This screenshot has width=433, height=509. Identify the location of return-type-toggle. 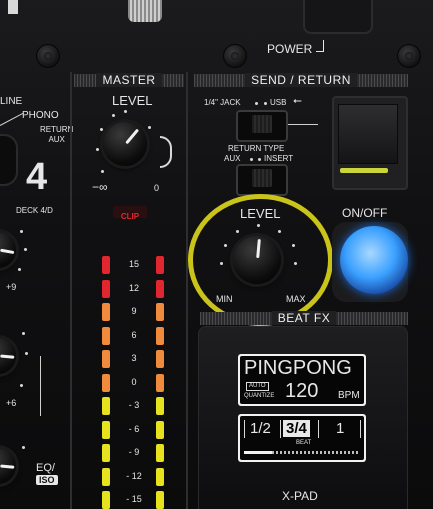
(262, 180).